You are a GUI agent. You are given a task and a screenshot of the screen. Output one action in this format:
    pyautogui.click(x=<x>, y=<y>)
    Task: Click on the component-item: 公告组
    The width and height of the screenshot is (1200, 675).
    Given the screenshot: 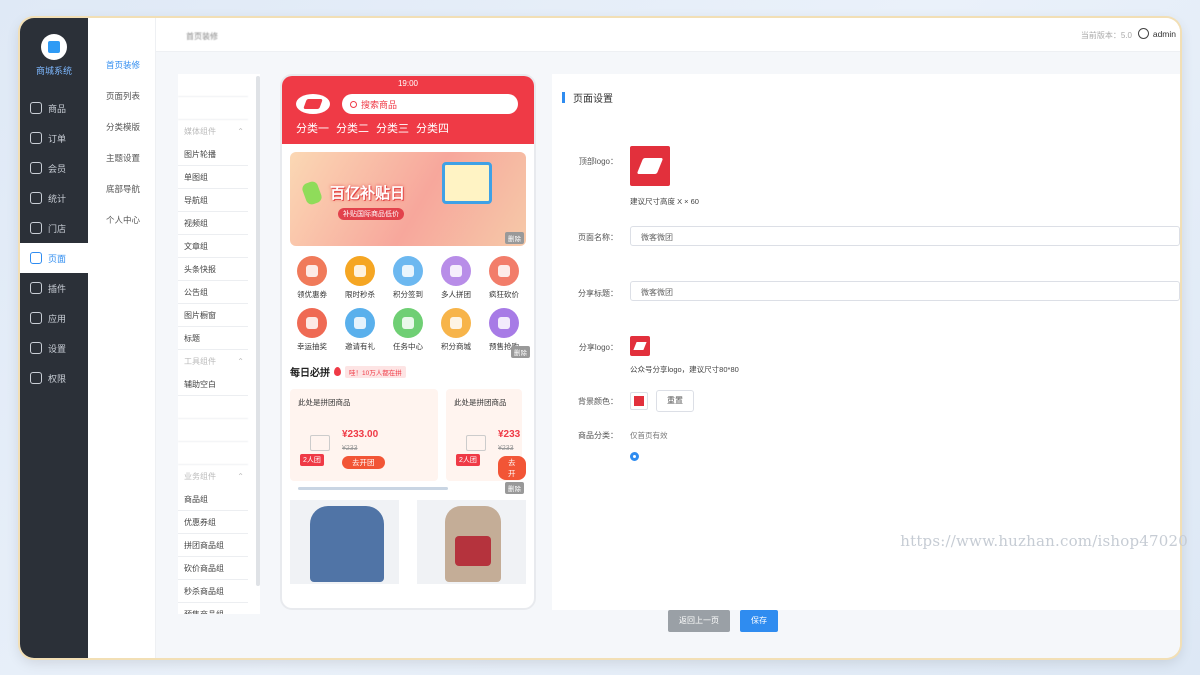 What is the action you would take?
    pyautogui.click(x=213, y=292)
    